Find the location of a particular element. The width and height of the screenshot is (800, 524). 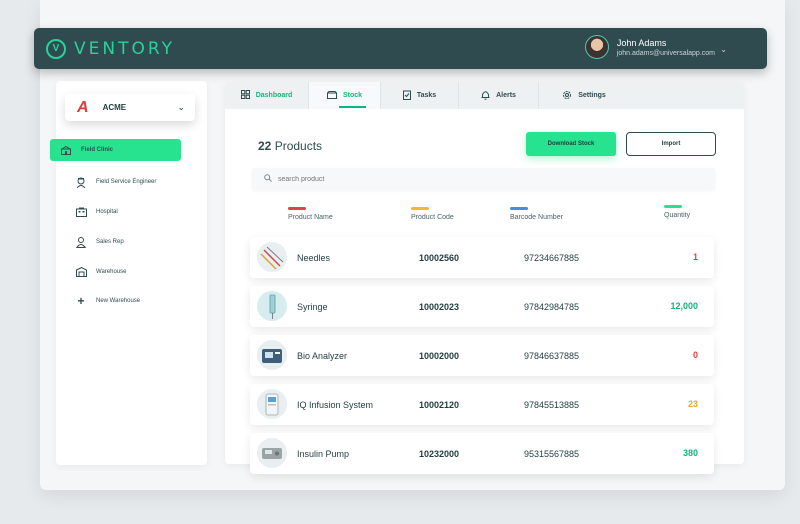

tab-dashboard: Dashboard is located at coordinates (267, 95).